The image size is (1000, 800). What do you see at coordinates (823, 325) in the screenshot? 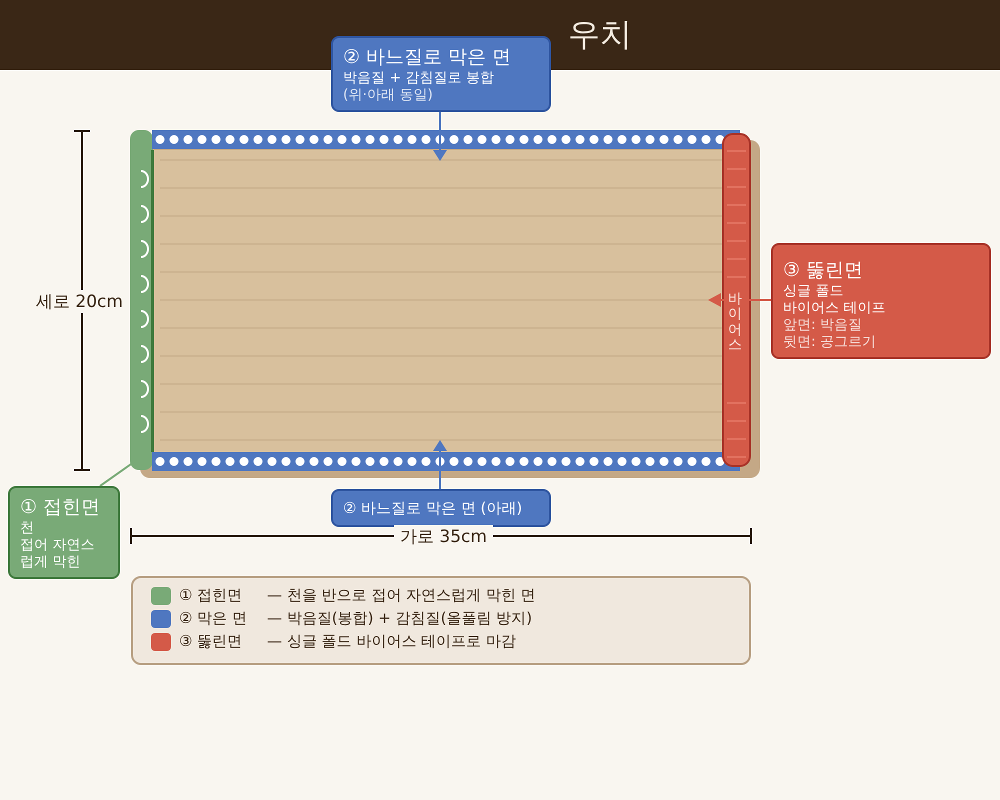
I see `callout-text: 앞면: 박음질` at bounding box center [823, 325].